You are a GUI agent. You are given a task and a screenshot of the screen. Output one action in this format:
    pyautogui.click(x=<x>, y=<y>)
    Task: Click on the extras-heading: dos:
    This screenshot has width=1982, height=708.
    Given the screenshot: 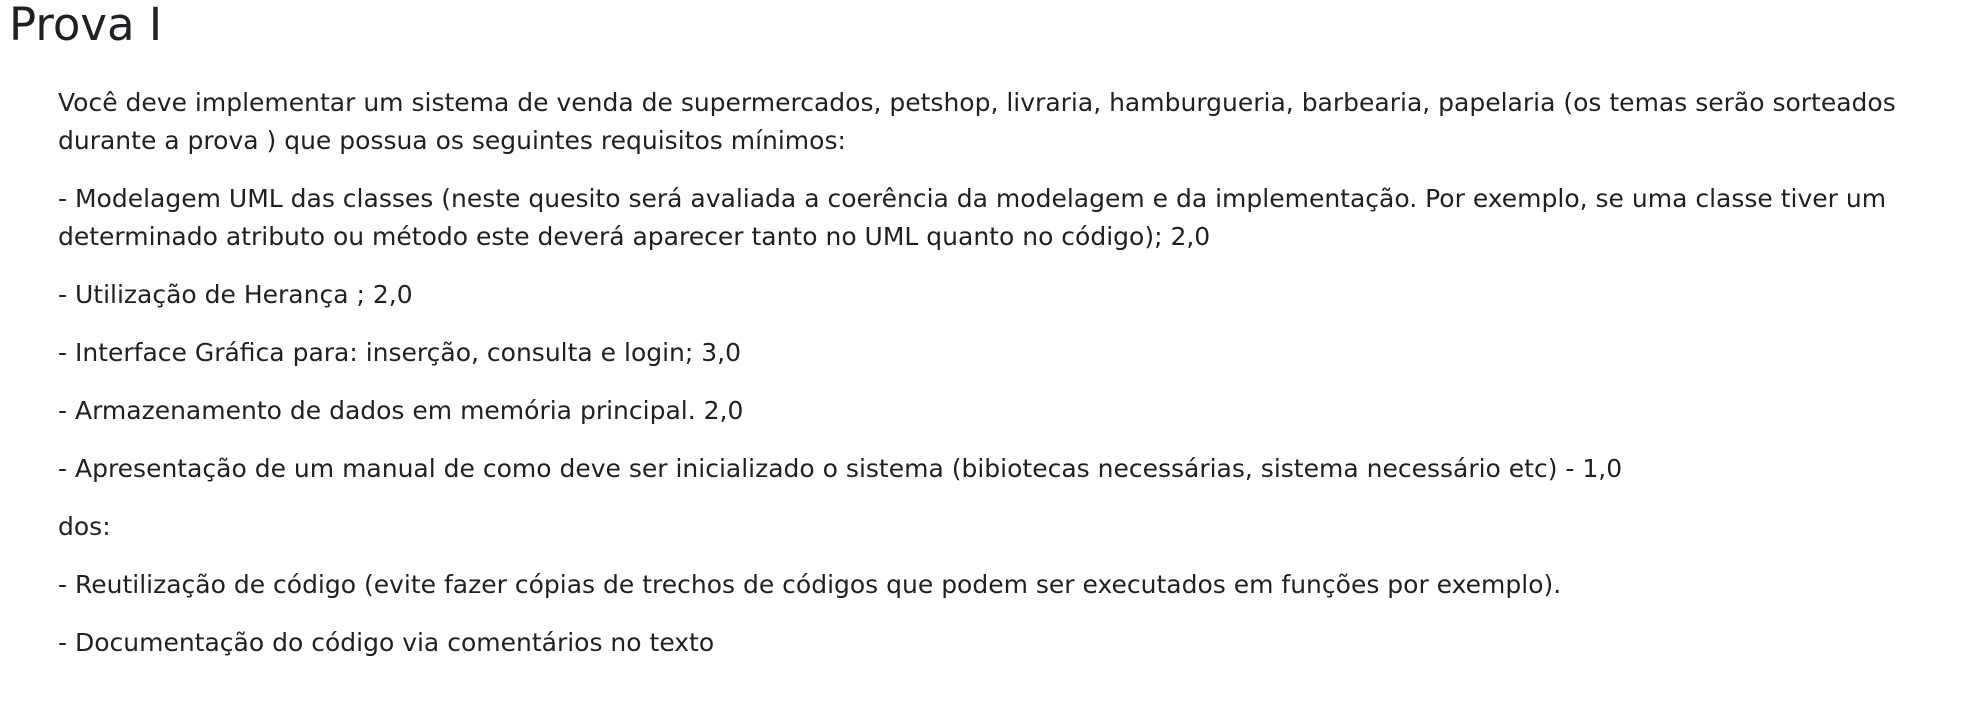 What is the action you would take?
    pyautogui.click(x=84, y=526)
    